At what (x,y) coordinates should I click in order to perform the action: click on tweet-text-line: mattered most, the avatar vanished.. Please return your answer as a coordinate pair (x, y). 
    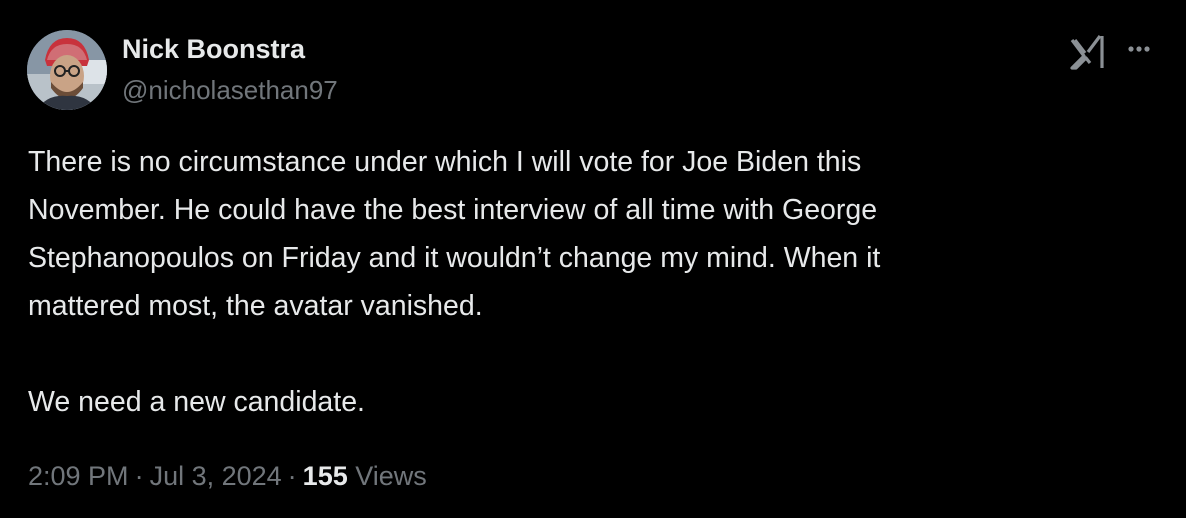
    Looking at the image, I should click on (255, 306).